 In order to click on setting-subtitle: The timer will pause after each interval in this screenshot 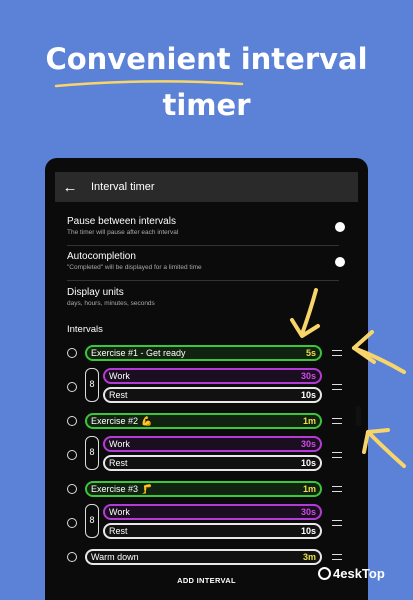, I will do `click(123, 232)`.